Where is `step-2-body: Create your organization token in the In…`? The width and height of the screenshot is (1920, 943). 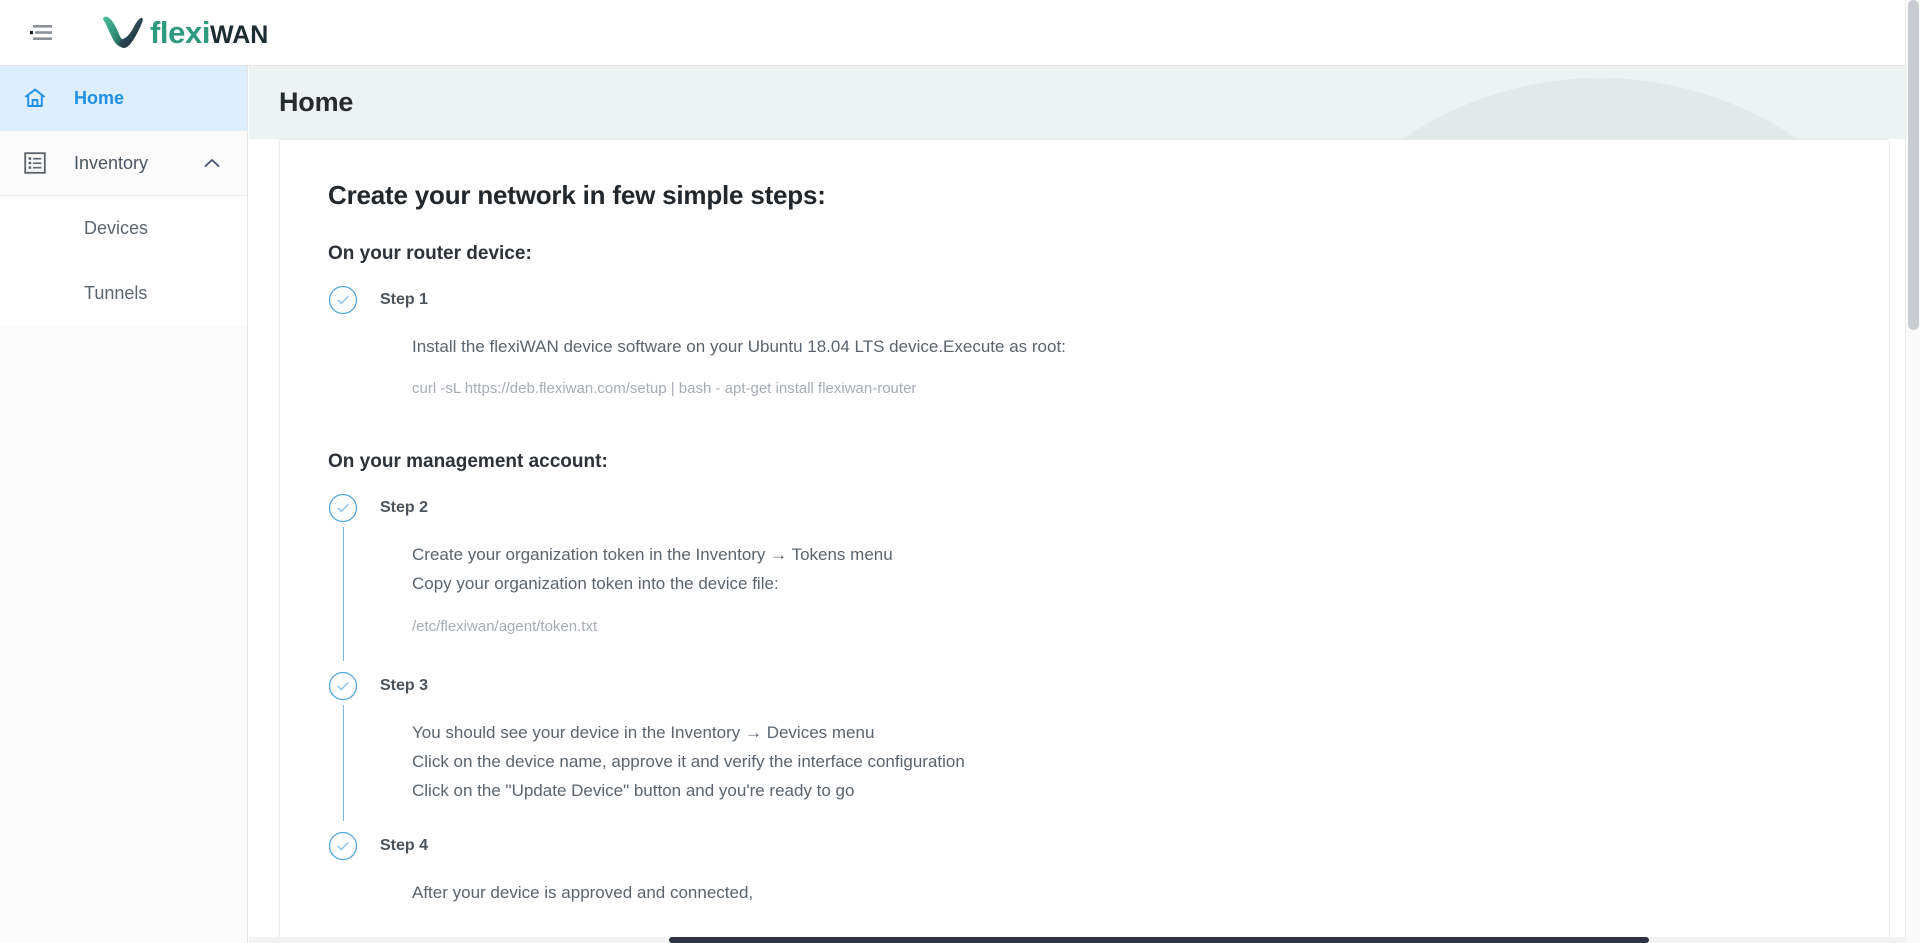
step-2-body: Create your organization token in the In… is located at coordinates (1110, 582).